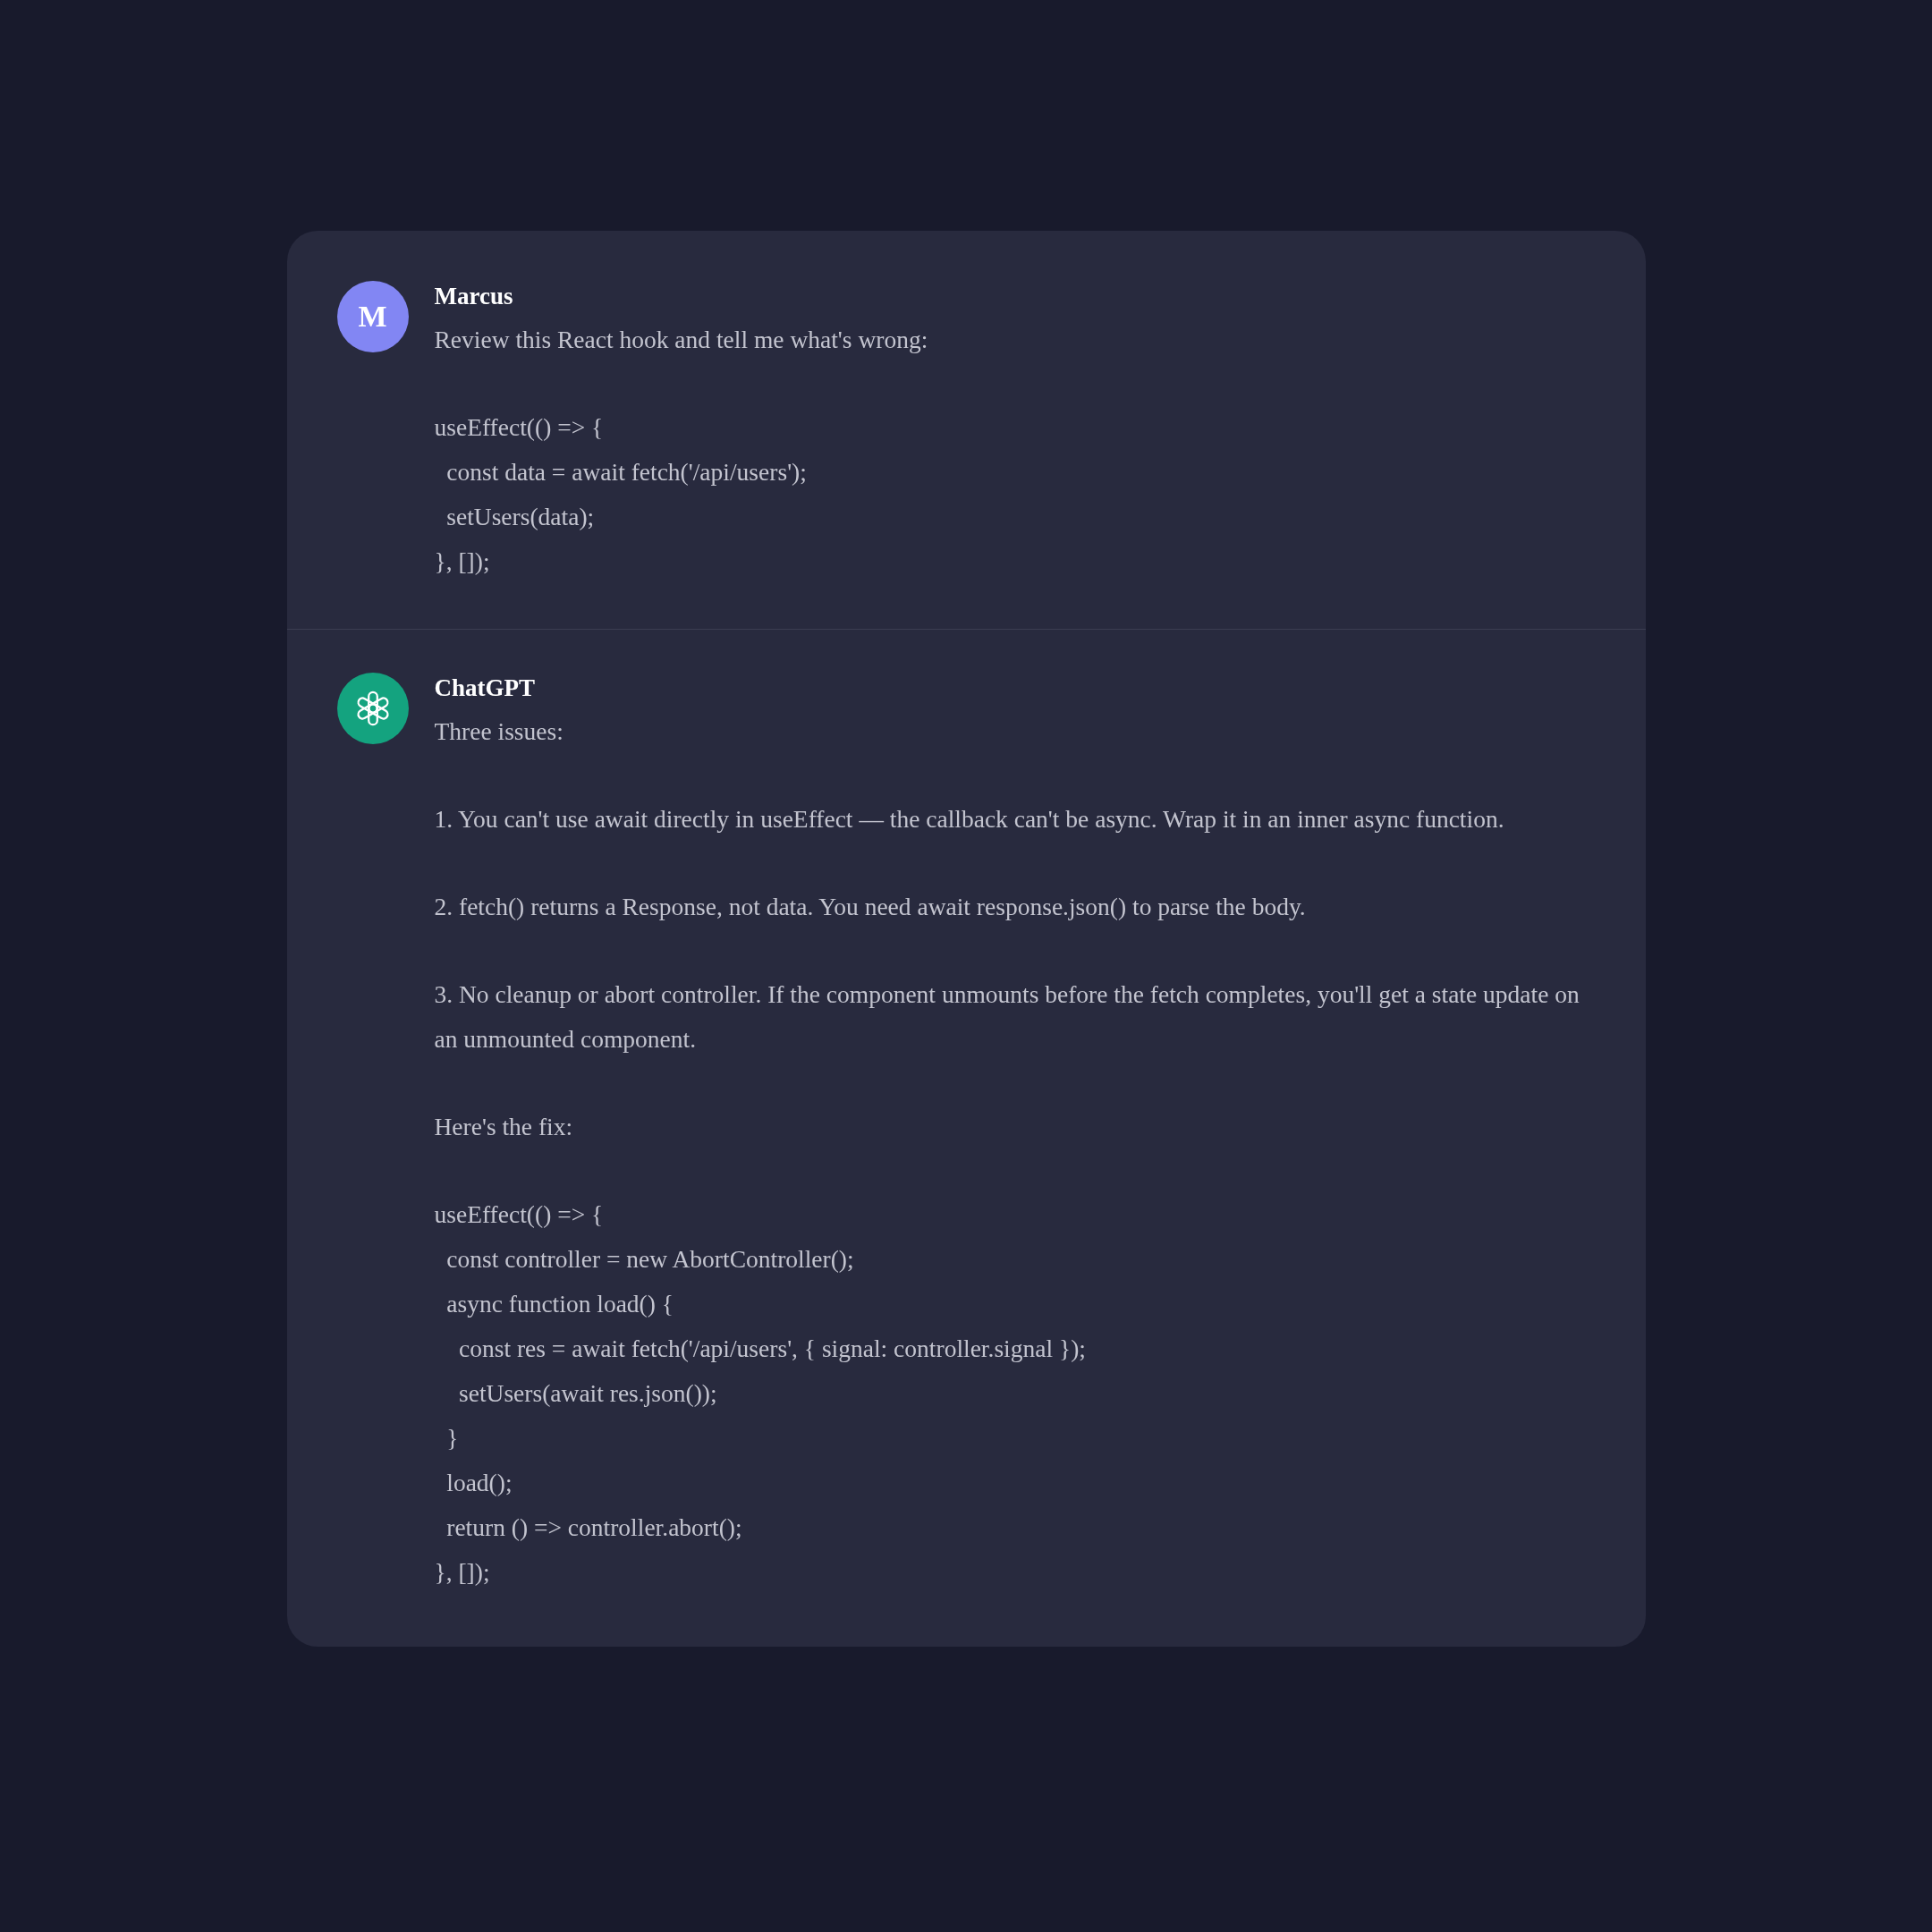 Image resolution: width=1932 pixels, height=1932 pixels. What do you see at coordinates (1007, 1017) in the screenshot?
I see `message-paragraph: 3. No cleanup or abort controller. If the component unmounts before the fetch completes, you'll get a state update on an unmounted component.` at bounding box center [1007, 1017].